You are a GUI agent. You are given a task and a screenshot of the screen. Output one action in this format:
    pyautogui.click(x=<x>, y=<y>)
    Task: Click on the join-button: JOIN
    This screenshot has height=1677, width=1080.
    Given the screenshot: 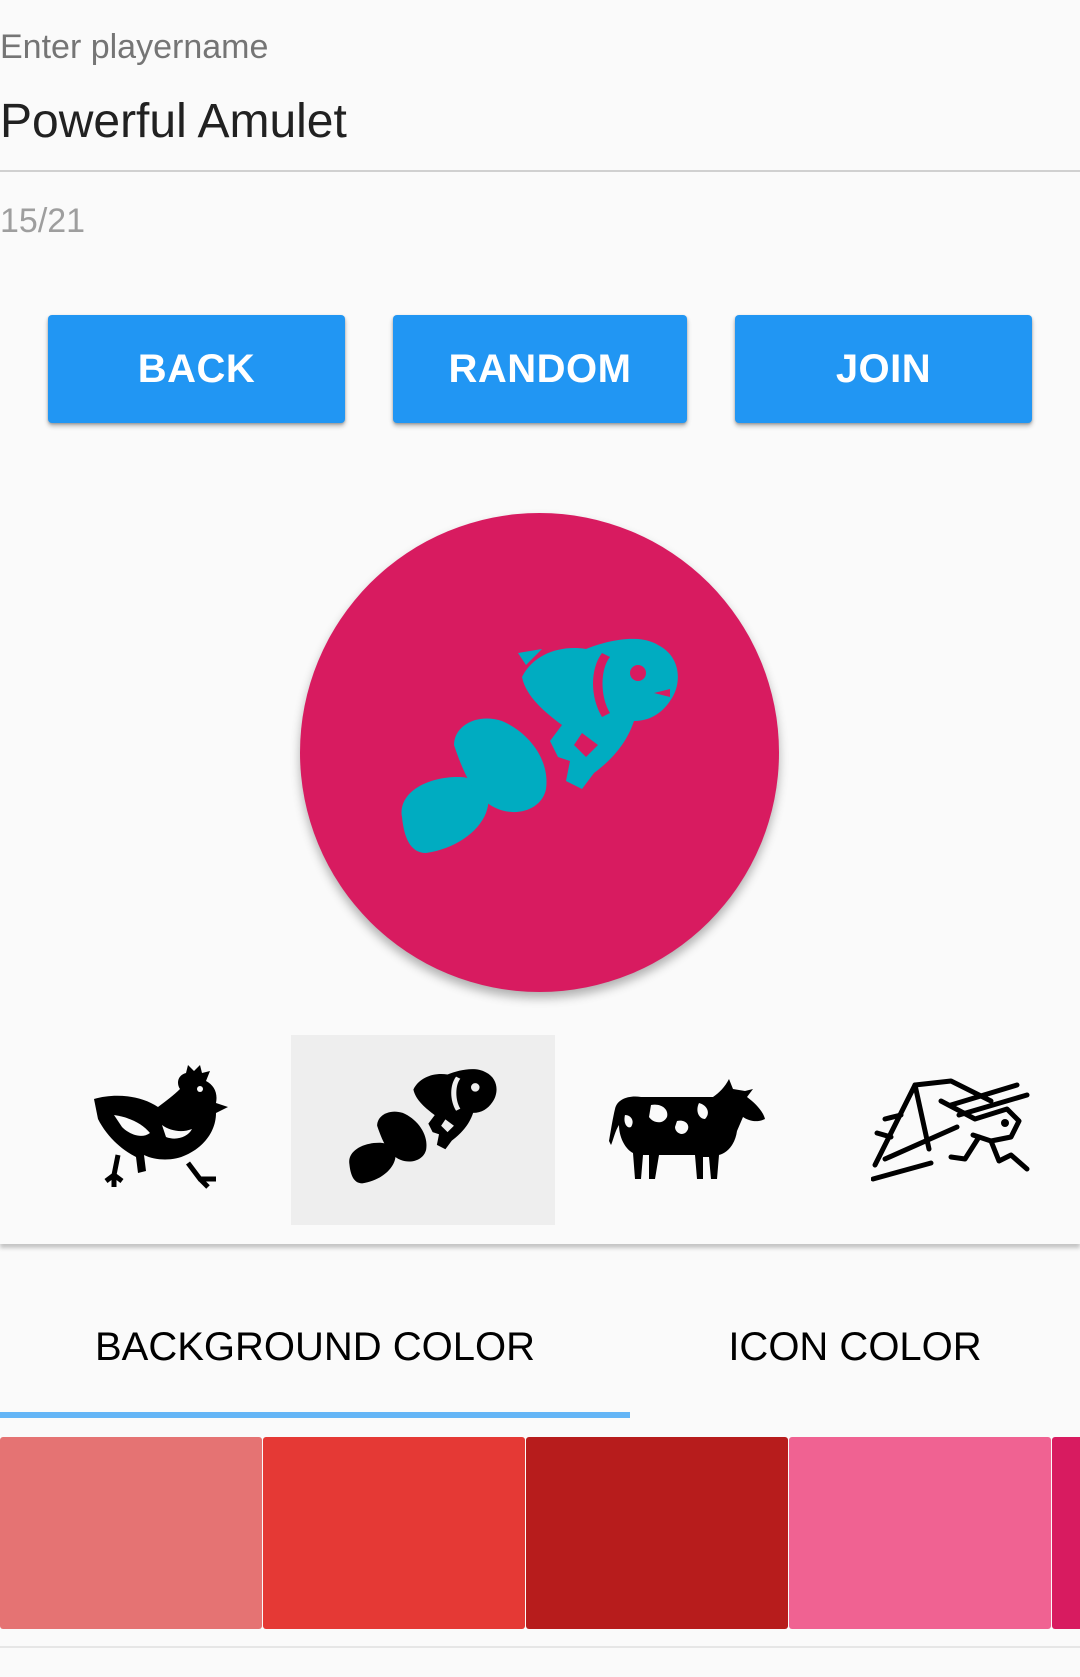 What is the action you would take?
    pyautogui.click(x=883, y=369)
    